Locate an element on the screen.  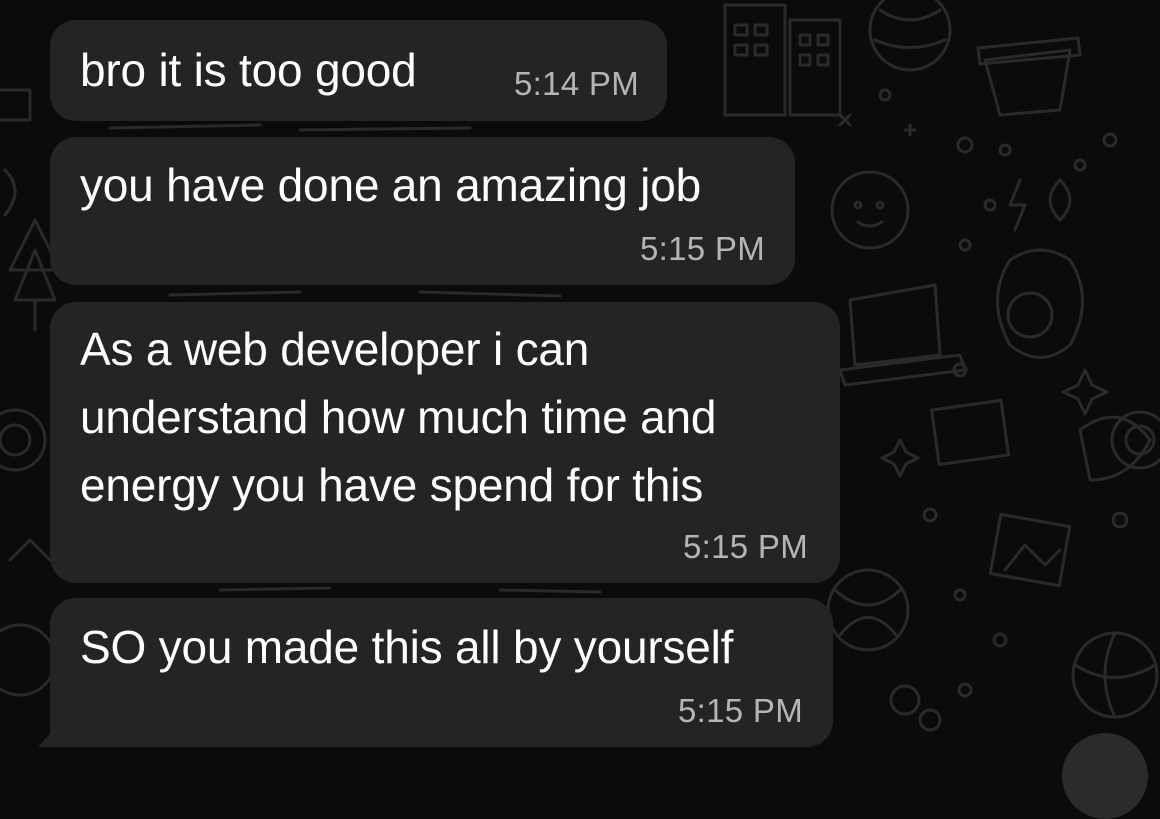
message-bubble-tail is located at coordinates (48, 736).